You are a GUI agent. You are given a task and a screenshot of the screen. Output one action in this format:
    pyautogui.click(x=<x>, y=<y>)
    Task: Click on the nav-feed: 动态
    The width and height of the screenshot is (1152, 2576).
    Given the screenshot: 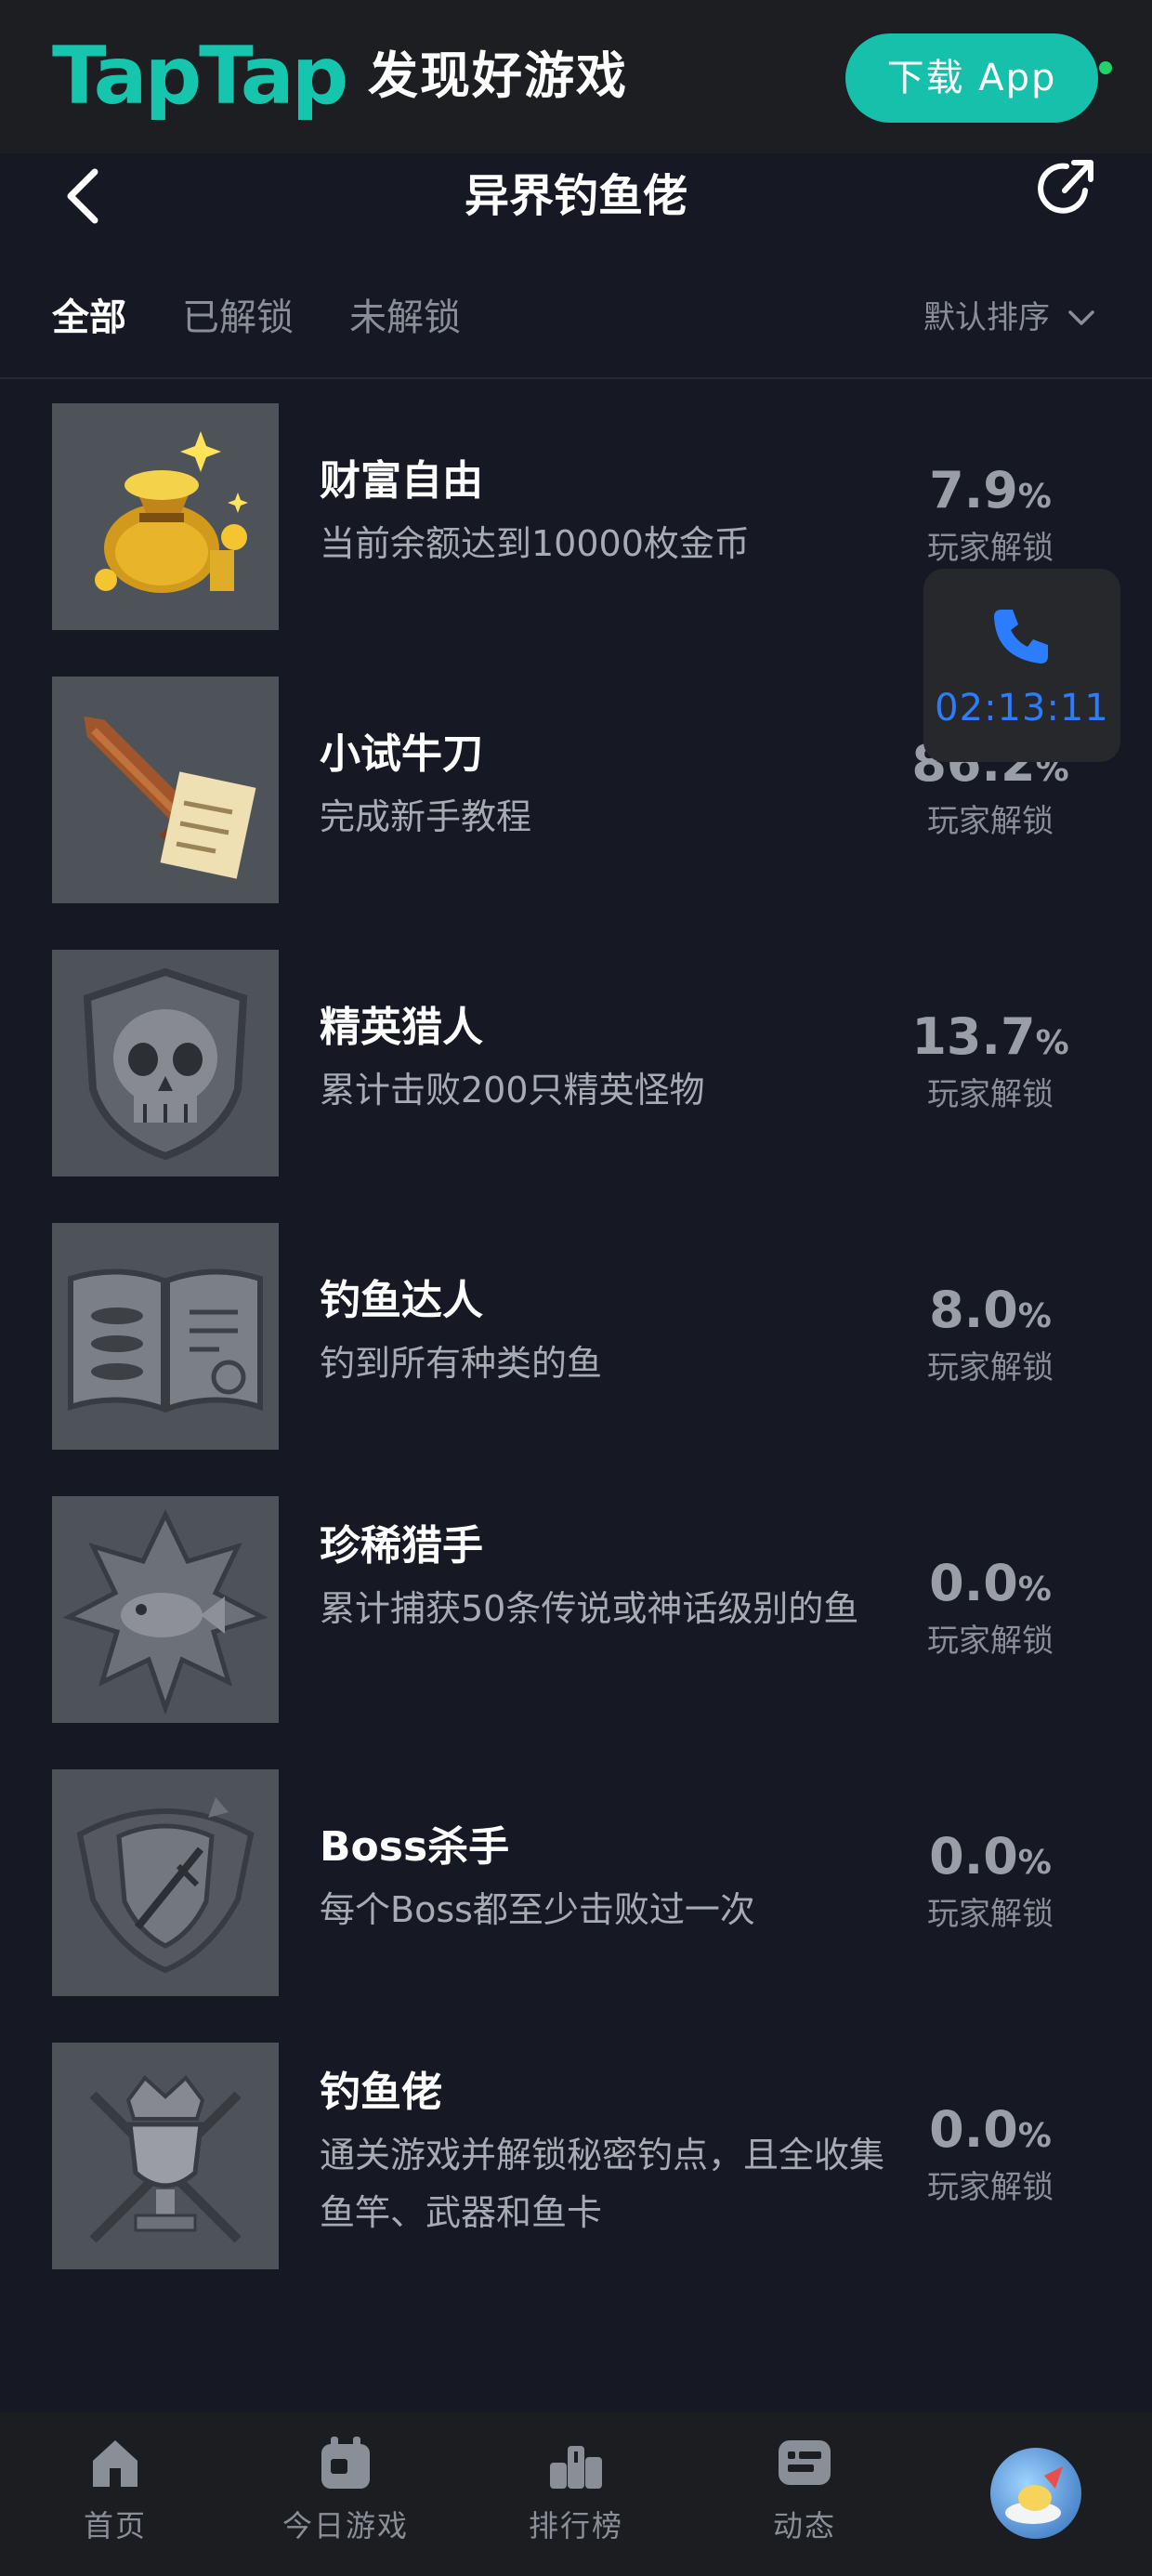 What is the action you would take?
    pyautogui.click(x=804, y=2489)
    